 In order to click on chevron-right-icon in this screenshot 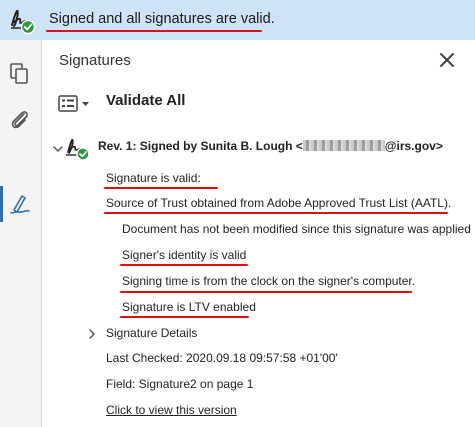, I will do `click(92, 334)`.